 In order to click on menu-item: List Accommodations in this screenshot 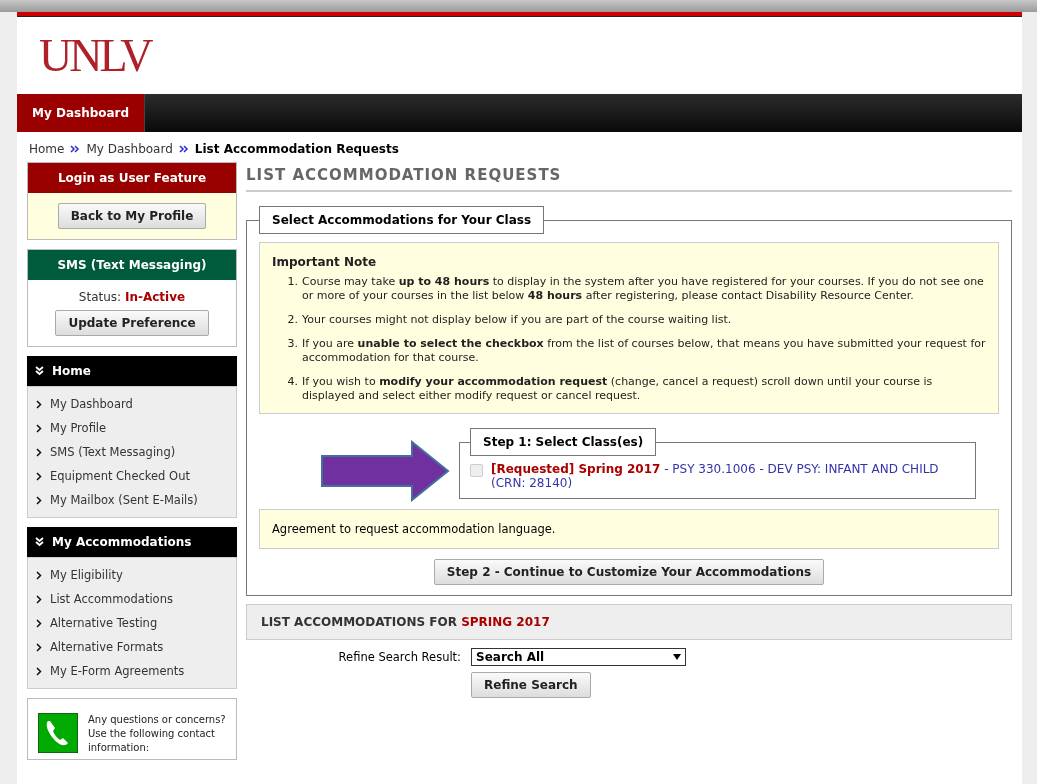, I will do `click(132, 599)`.